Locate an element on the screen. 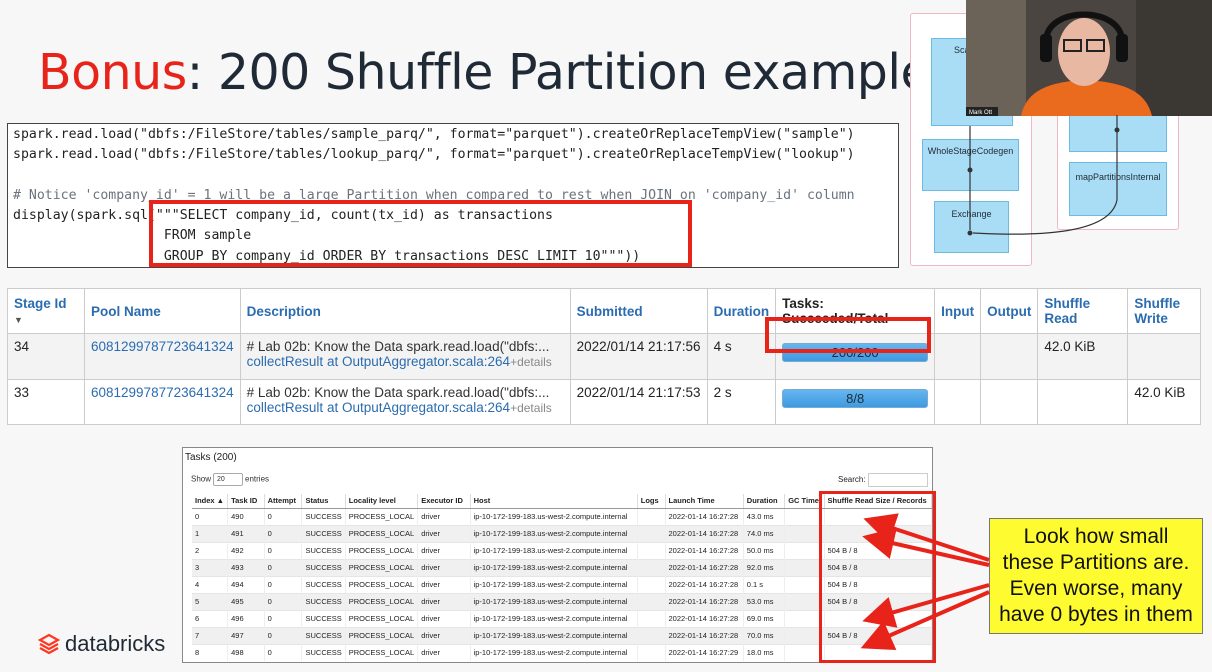 Image resolution: width=1212 pixels, height=672 pixels. task-cell: 70.0 ms is located at coordinates (764, 635).